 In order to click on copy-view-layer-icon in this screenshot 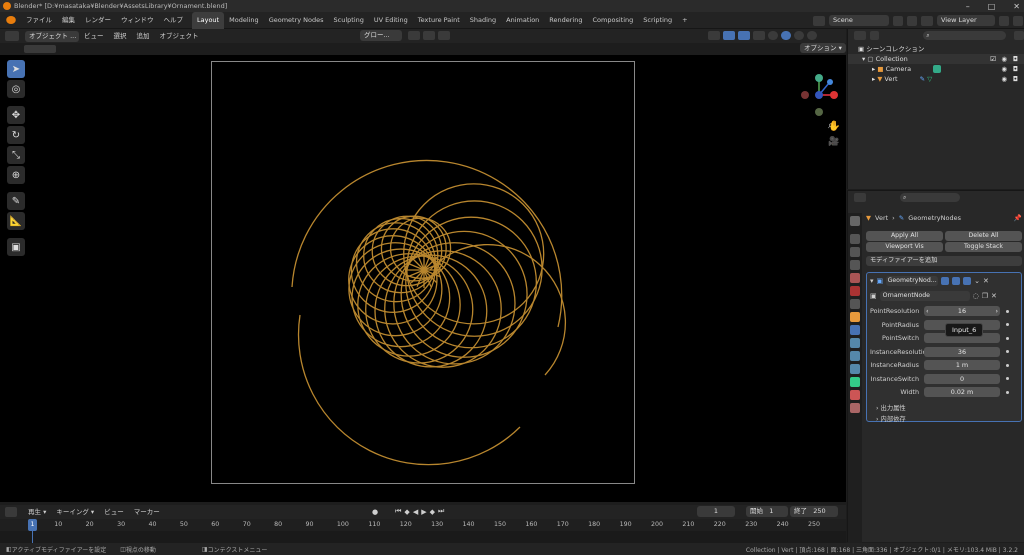, I will do `click(1004, 20)`.